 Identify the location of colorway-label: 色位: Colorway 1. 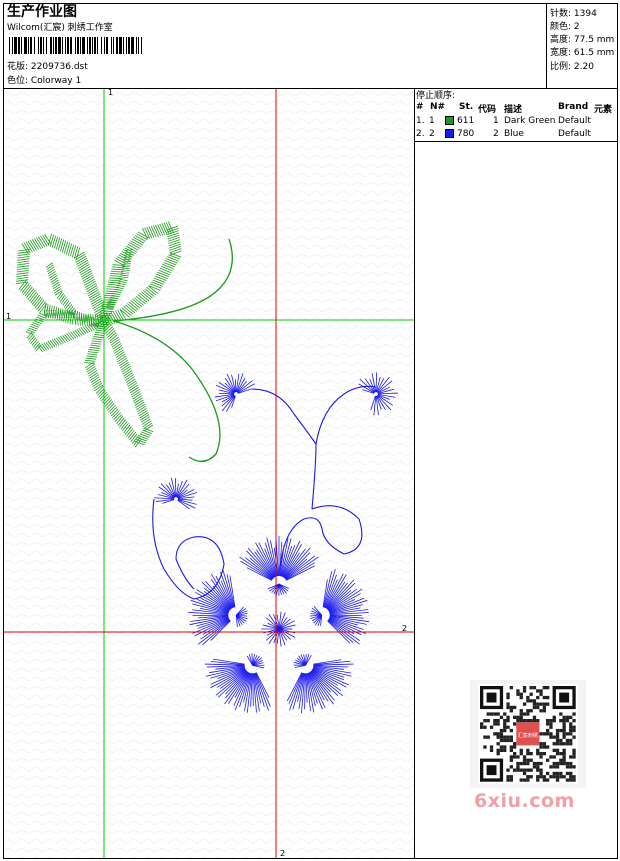
(44, 81).